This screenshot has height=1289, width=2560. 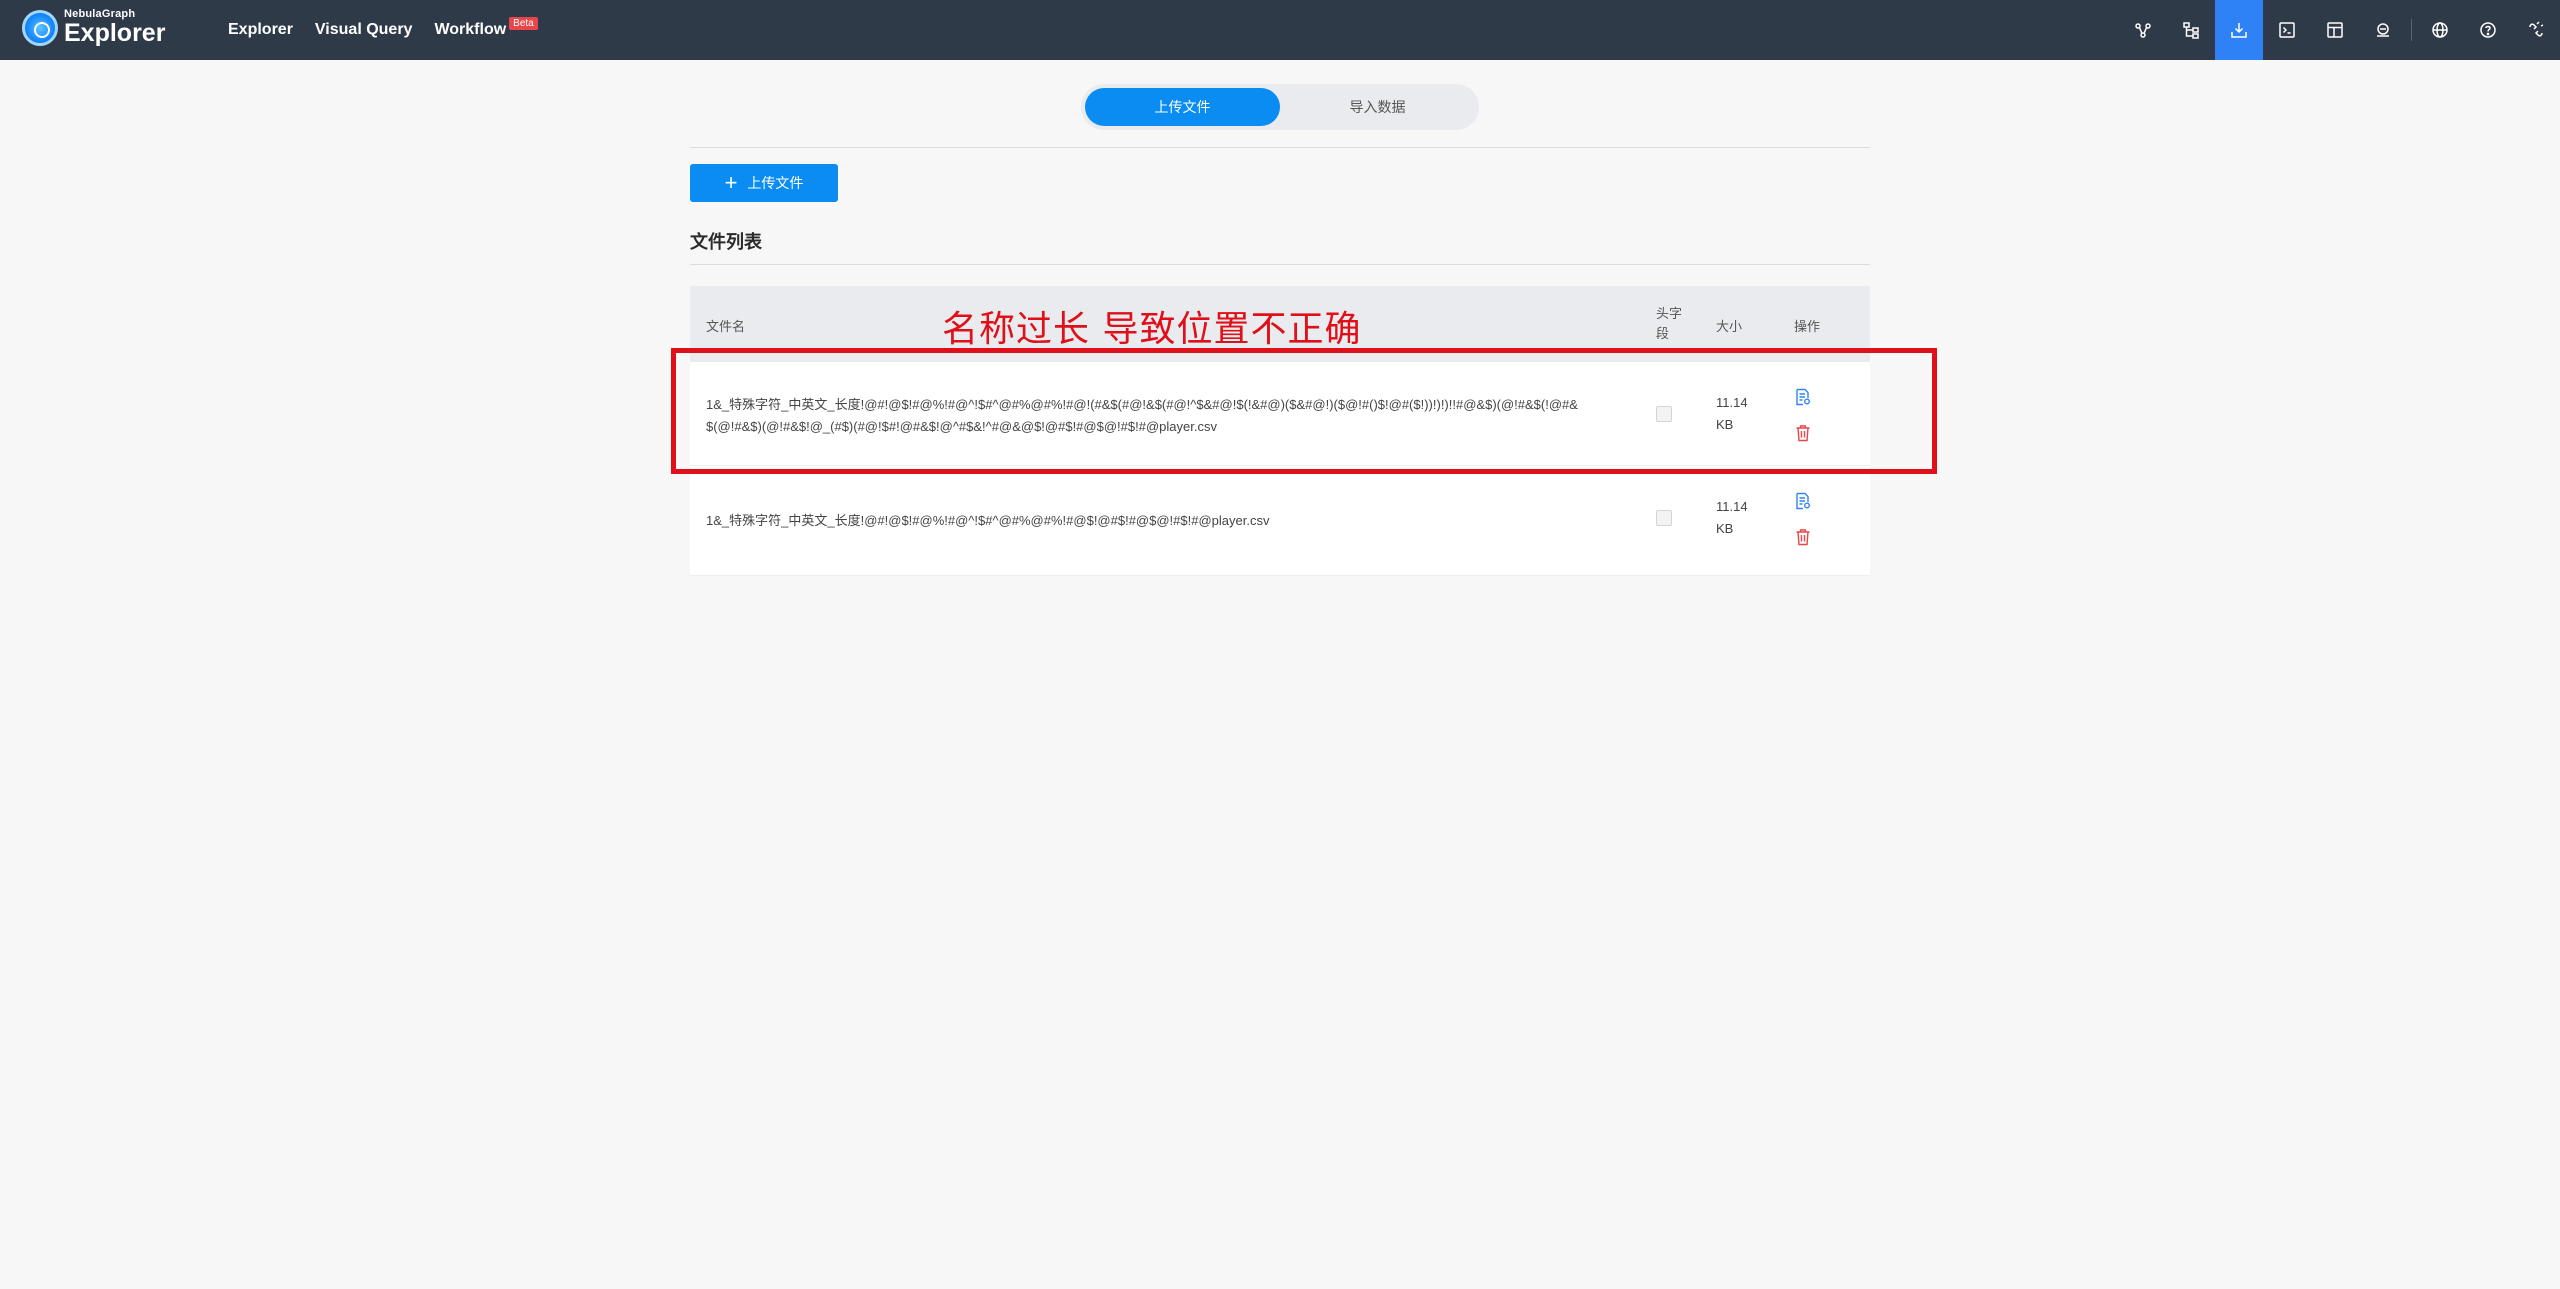 I want to click on schema-icon, so click(x=2191, y=30).